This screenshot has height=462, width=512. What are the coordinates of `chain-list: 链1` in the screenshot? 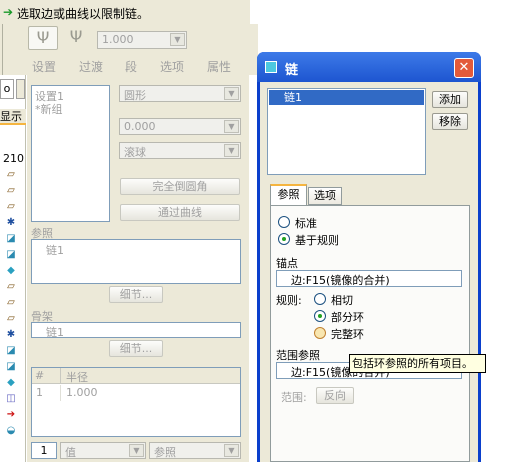 It's located at (346, 131).